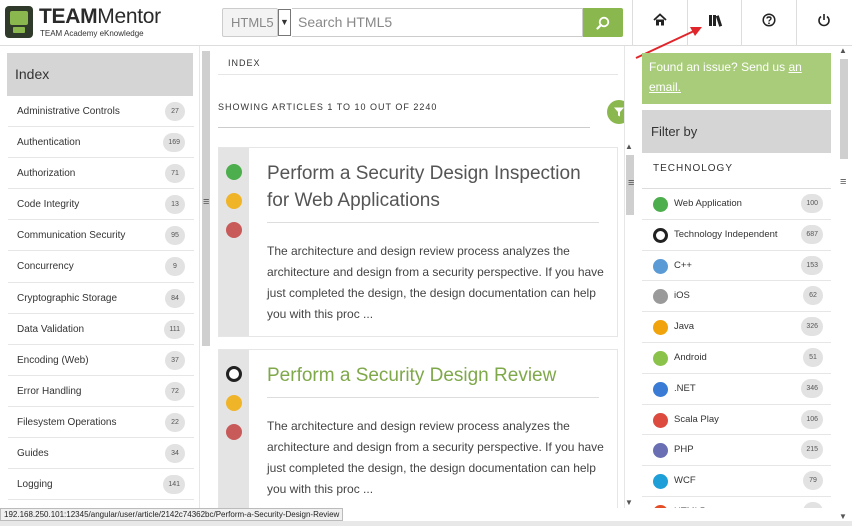 The height and width of the screenshot is (526, 852). What do you see at coordinates (101, 485) in the screenshot?
I see `index-item: Logging 141` at bounding box center [101, 485].